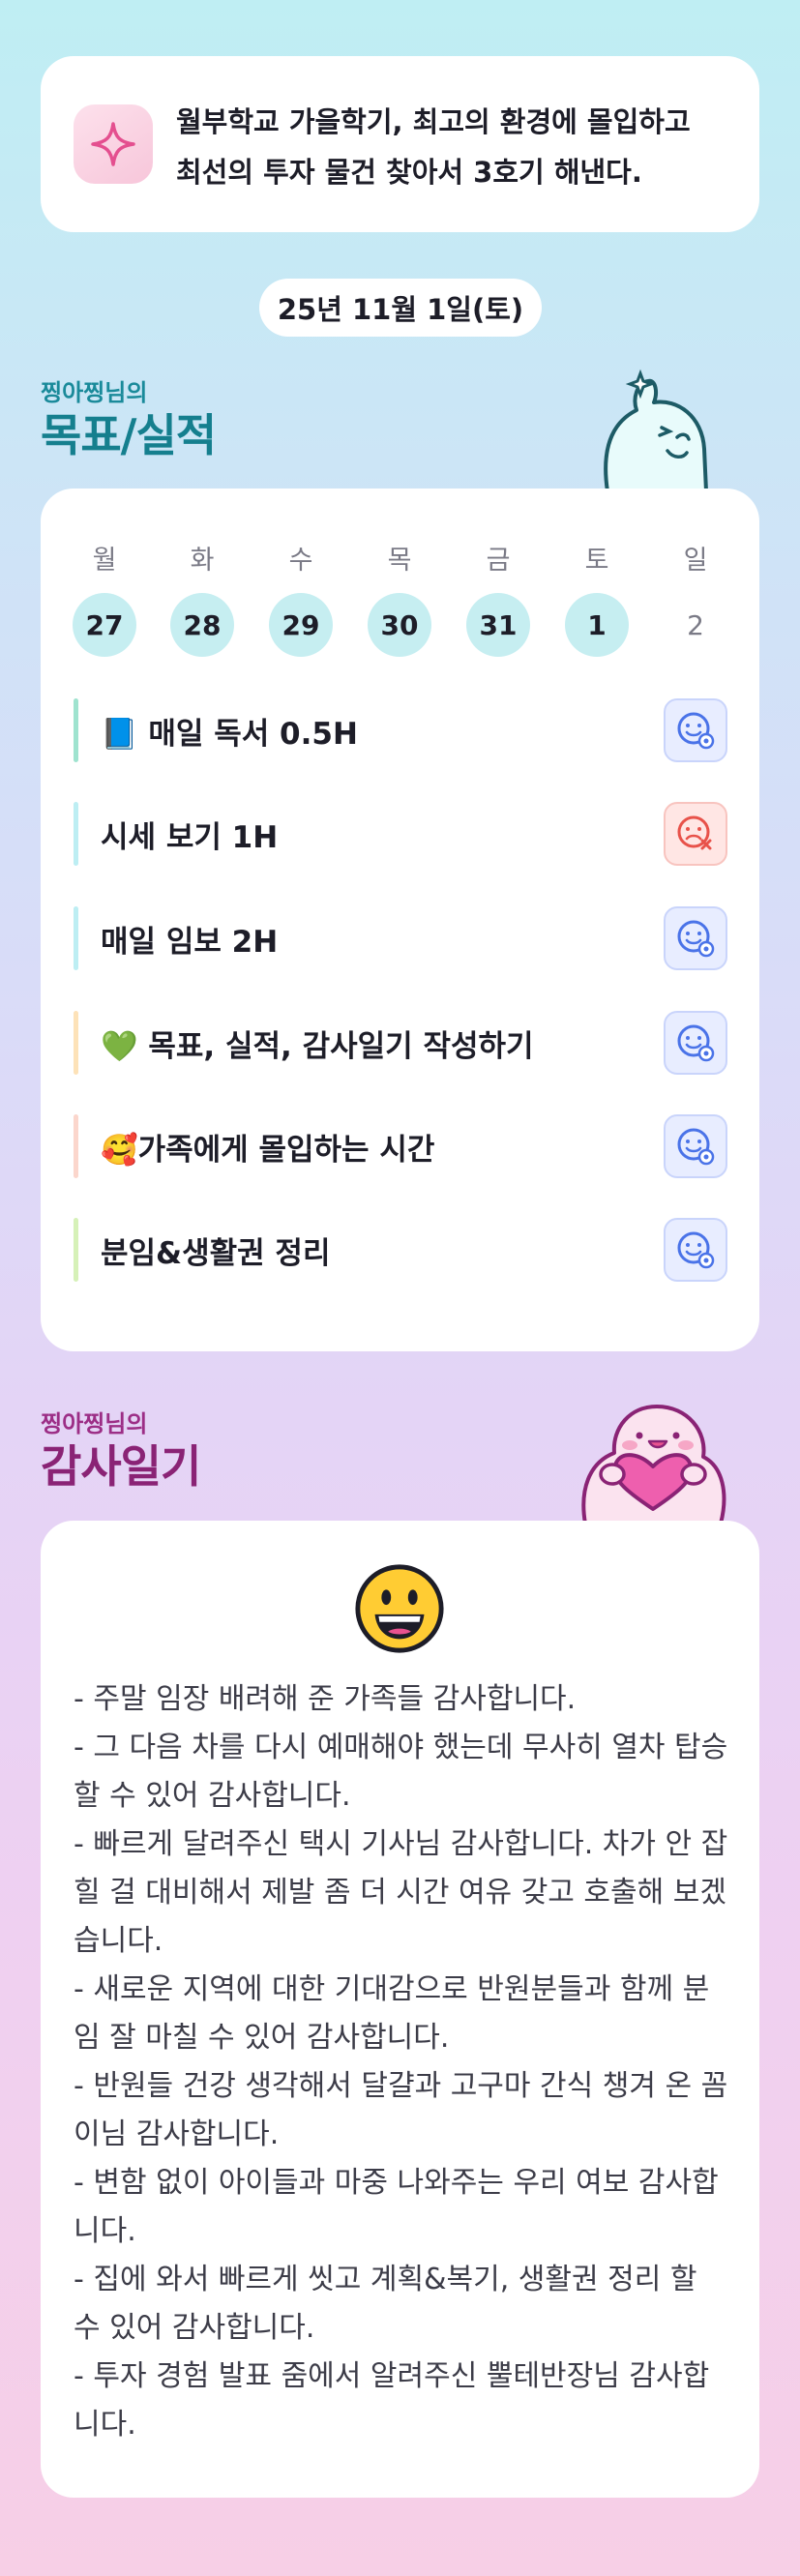 This screenshot has width=800, height=2576. What do you see at coordinates (695, 834) in the screenshot?
I see `goal-failed-status-icon` at bounding box center [695, 834].